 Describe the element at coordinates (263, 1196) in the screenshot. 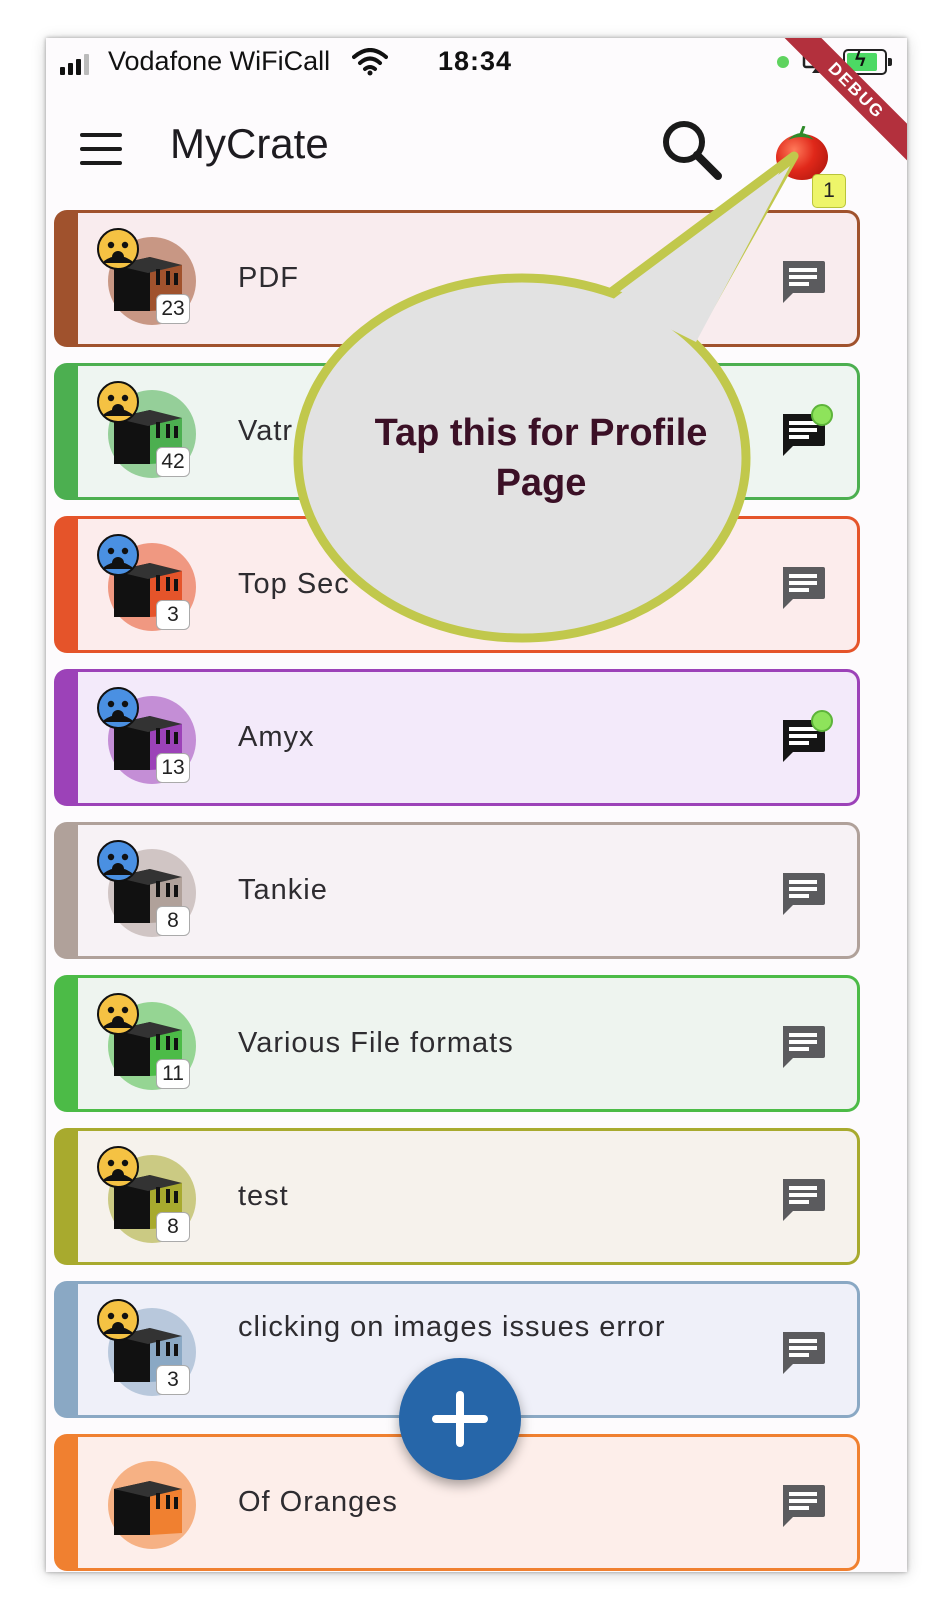

I see `crate-name: test` at that location.